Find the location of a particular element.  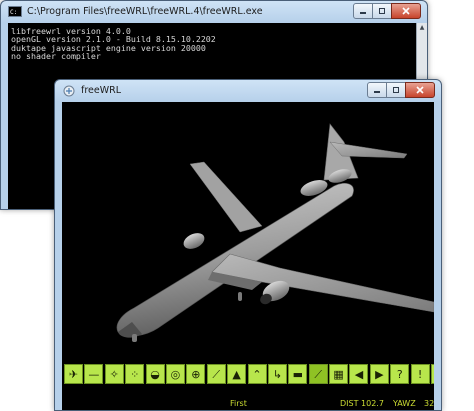

toolbar-button: ▦ is located at coordinates (339, 374).